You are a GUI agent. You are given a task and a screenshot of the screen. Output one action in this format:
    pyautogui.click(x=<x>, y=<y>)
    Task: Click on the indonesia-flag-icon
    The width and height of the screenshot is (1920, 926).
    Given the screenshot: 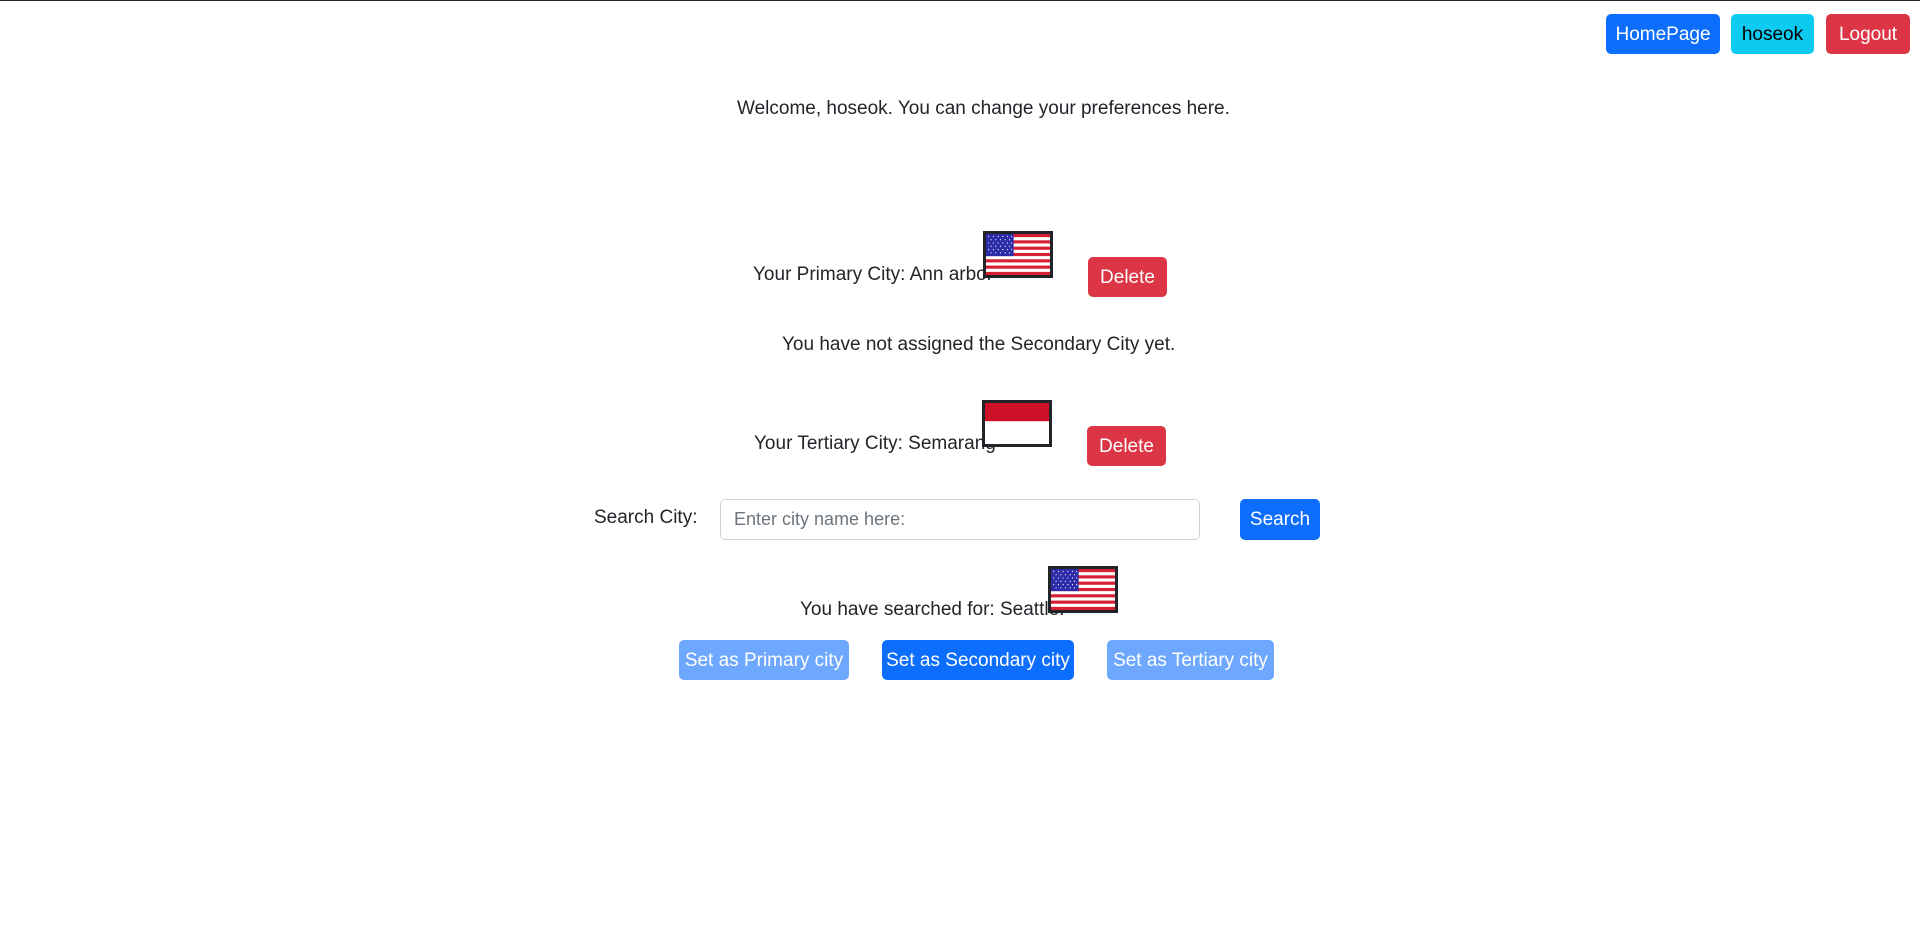 What is the action you would take?
    pyautogui.click(x=1017, y=423)
    